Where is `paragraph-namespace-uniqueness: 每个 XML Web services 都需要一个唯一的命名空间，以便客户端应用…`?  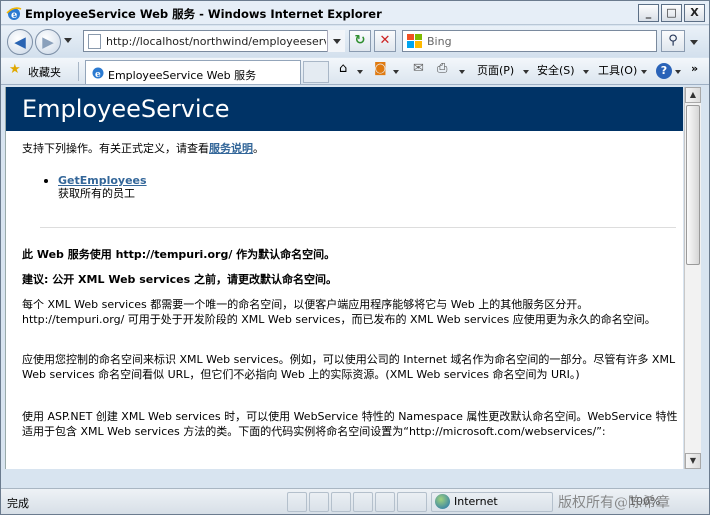
paragraph-namespace-uniqueness: 每个 XML Web services 都需要一个唯一的命名空间，以便客户端应用… is located at coordinates (339, 312).